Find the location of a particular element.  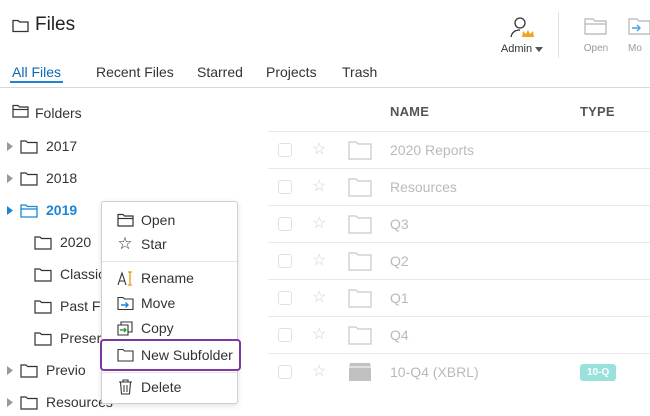

table-row: ☆ Q4 is located at coordinates (459, 335).